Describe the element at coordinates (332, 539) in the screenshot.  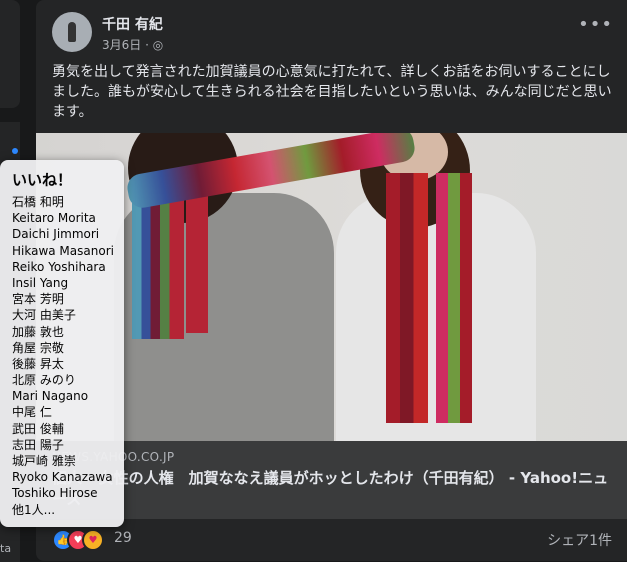
I see `post-footer: 👍 ♥ ♥ 29 シェア1件` at that location.